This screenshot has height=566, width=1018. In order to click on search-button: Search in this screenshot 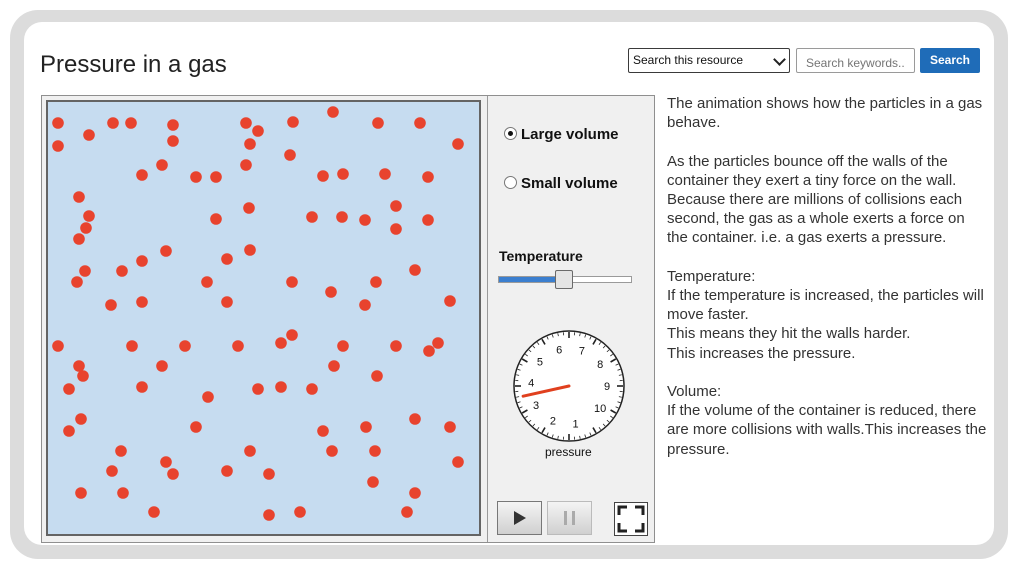, I will do `click(950, 60)`.